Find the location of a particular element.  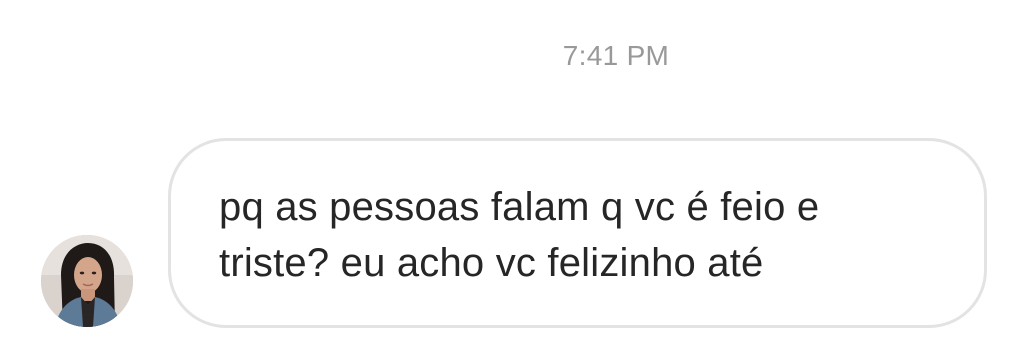

avatar-photo-icon is located at coordinates (87, 281).